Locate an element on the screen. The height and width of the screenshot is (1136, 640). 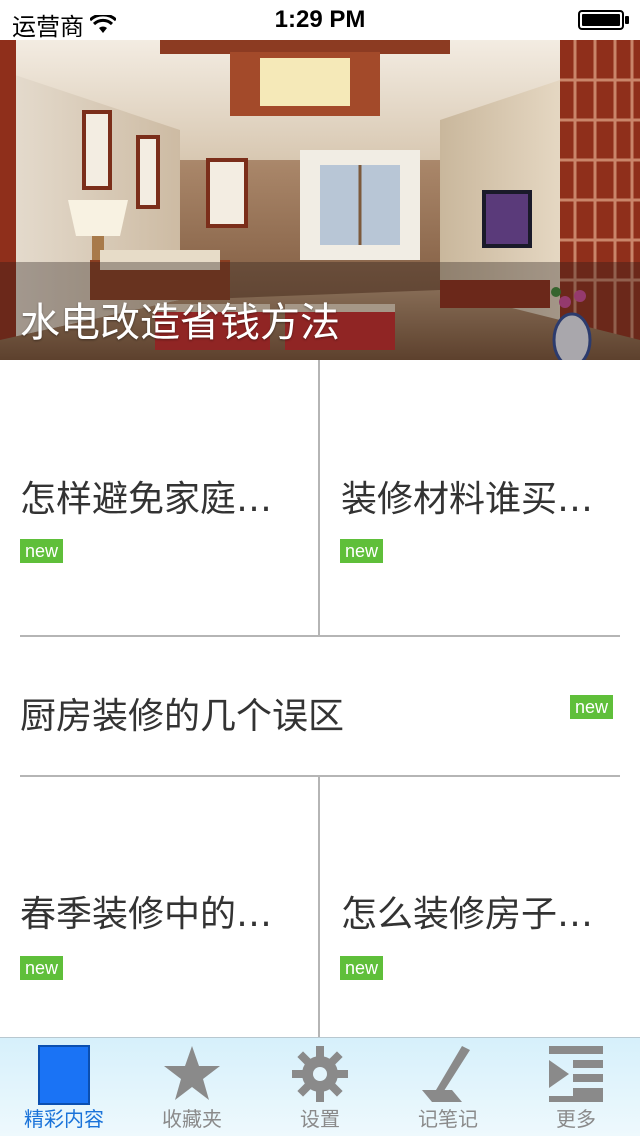
star-icon is located at coordinates (192, 1073).